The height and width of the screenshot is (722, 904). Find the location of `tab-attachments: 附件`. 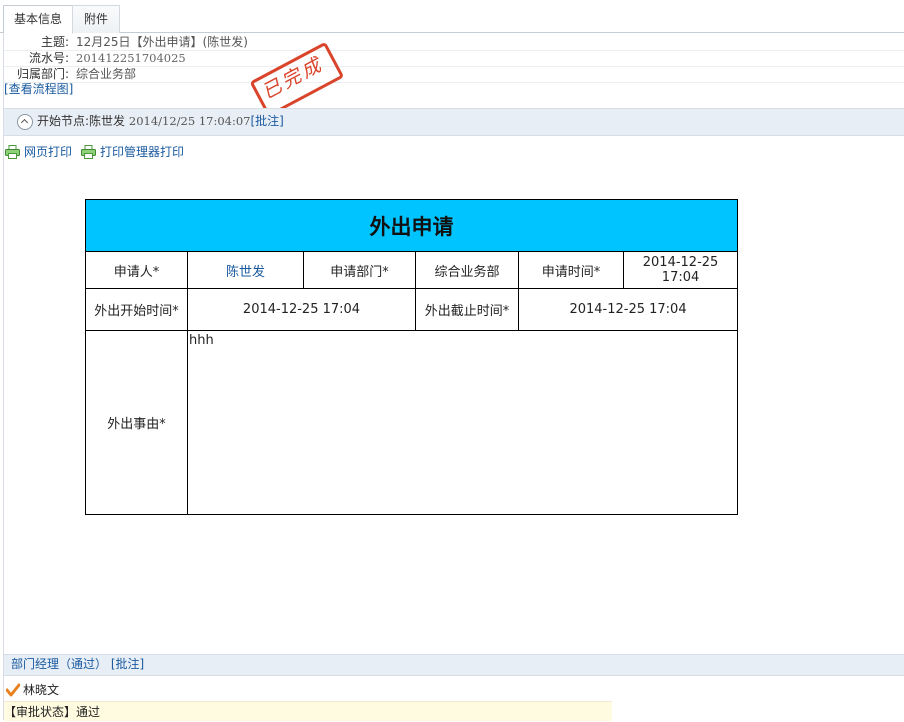

tab-attachments: 附件 is located at coordinates (96, 19).